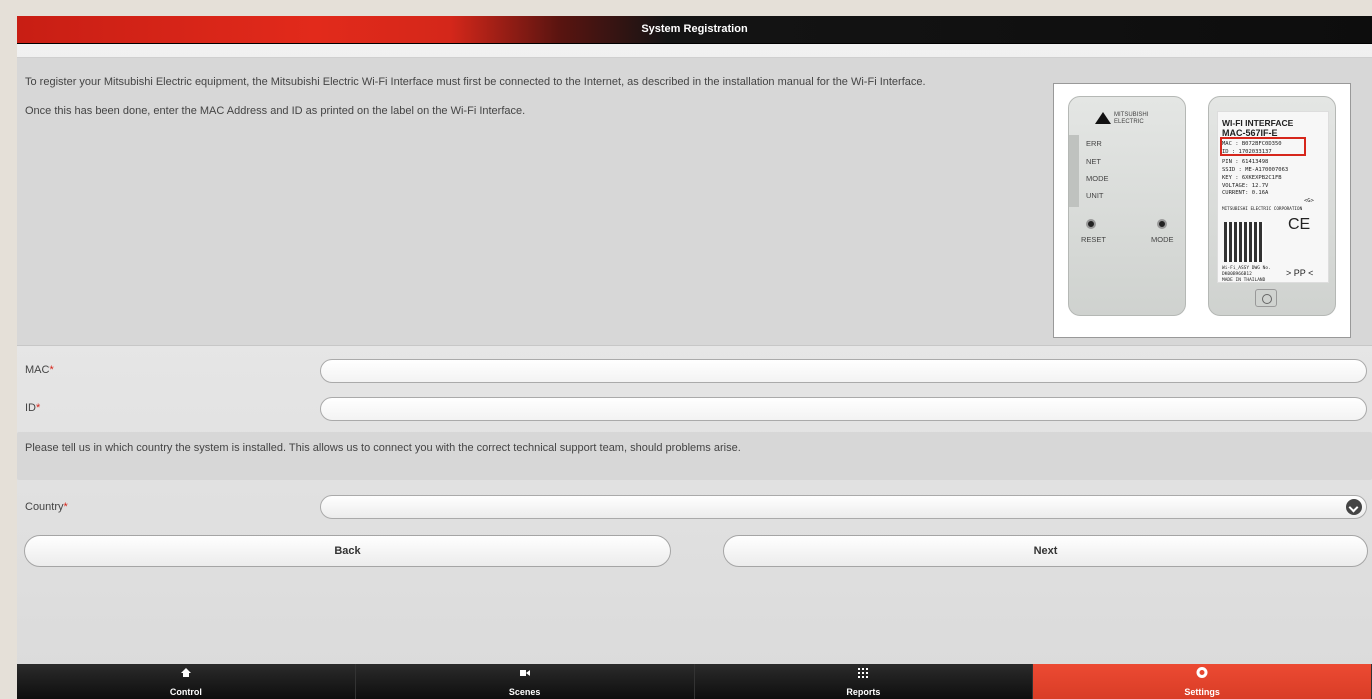 The width and height of the screenshot is (1372, 699). What do you see at coordinates (1244, 242) in the screenshot?
I see `qr-code-icon` at bounding box center [1244, 242].